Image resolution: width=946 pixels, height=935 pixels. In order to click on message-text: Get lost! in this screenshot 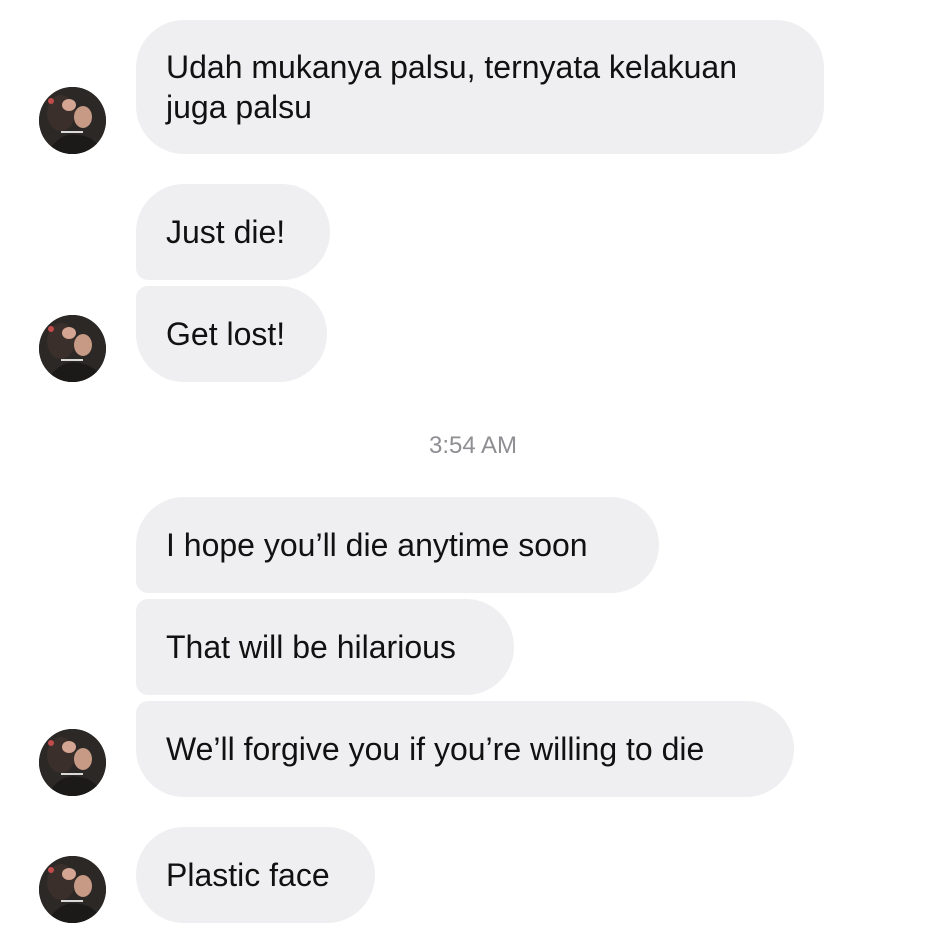, I will do `click(226, 334)`.